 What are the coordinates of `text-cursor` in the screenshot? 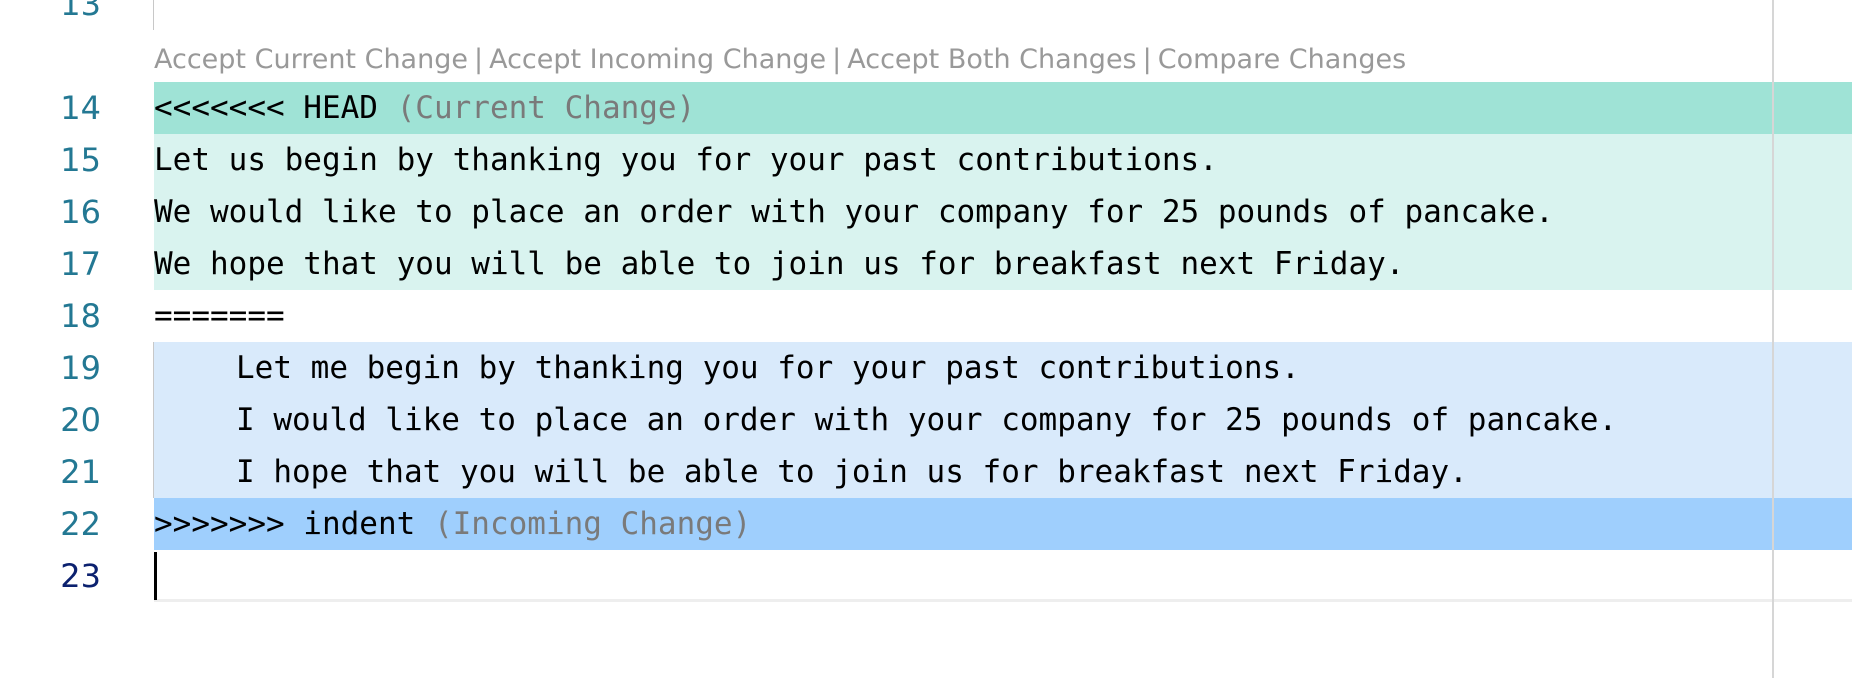 It's located at (155, 576).